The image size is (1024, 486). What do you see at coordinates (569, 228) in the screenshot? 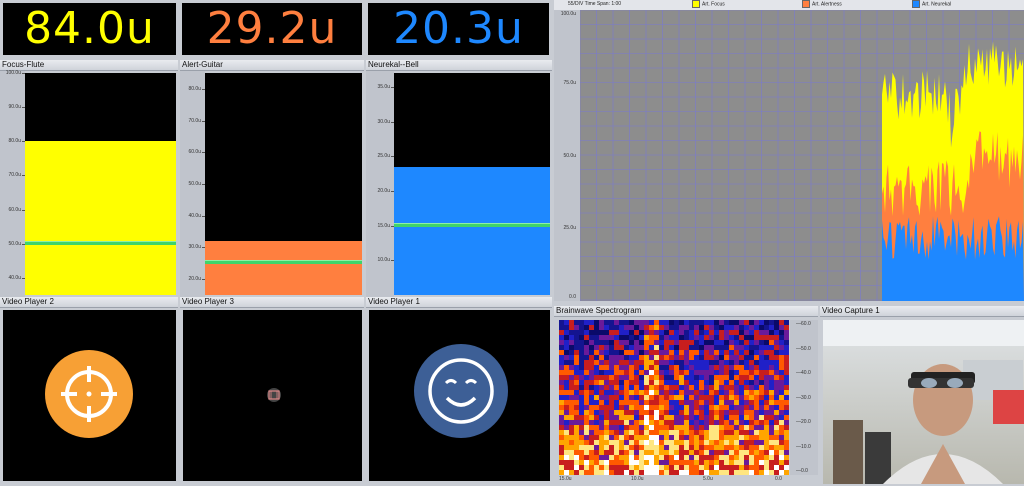
I see `graph-tick-label: 25.0u` at bounding box center [569, 228].